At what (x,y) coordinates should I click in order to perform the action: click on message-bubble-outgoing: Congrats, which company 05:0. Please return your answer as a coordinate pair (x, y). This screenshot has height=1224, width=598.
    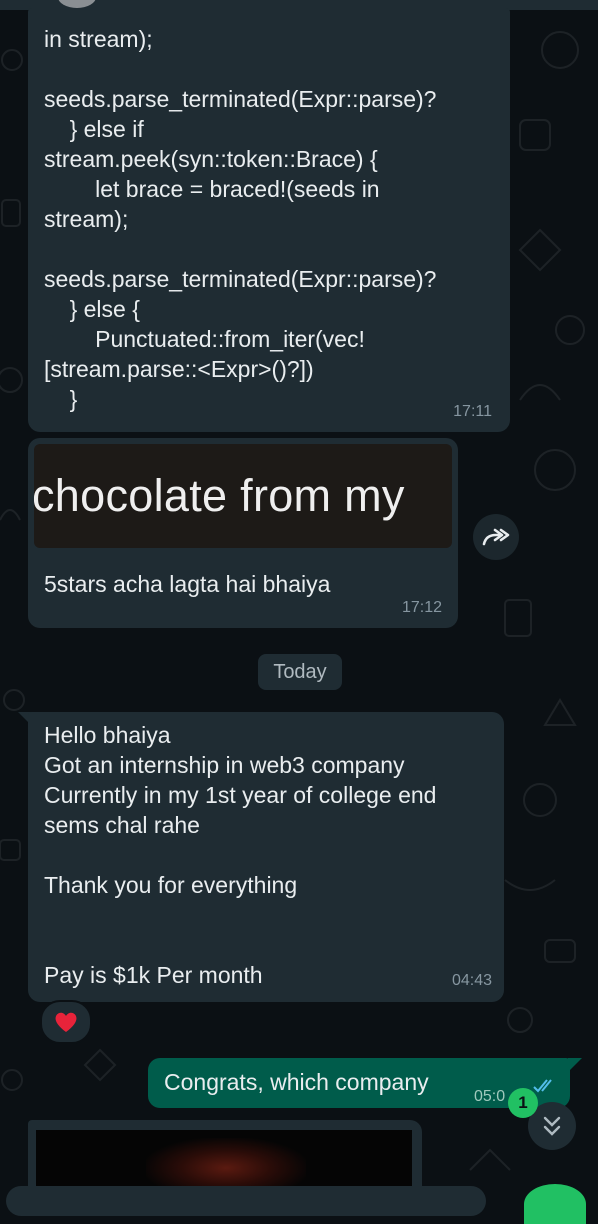
    Looking at the image, I should click on (359, 1083).